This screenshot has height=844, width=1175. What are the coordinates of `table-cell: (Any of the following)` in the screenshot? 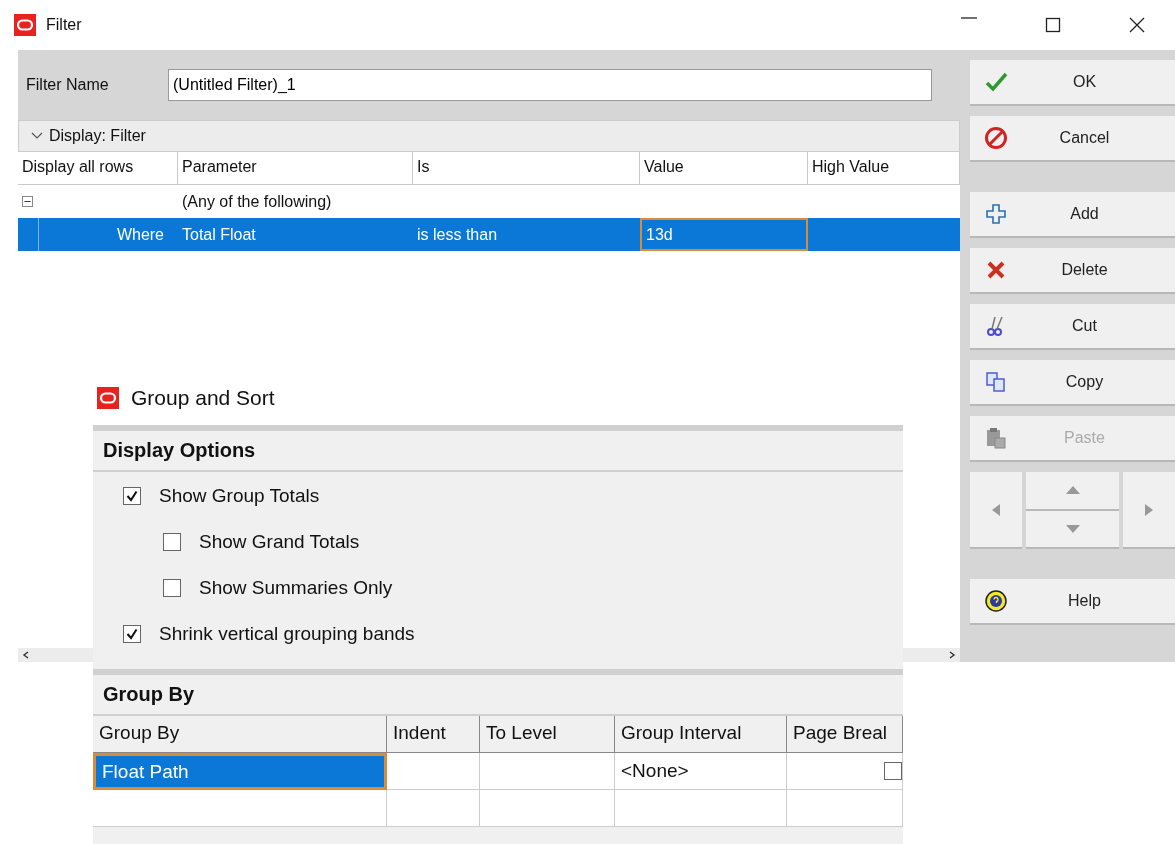 It's located at (257, 201).